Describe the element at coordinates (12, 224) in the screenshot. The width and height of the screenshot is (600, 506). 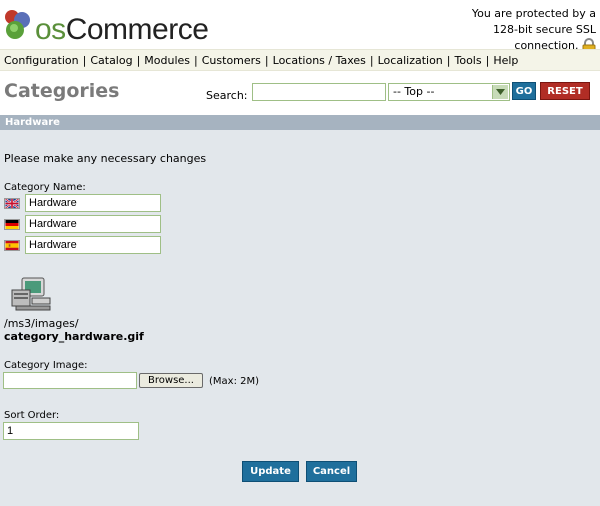
I see `germany-flag-icon` at that location.